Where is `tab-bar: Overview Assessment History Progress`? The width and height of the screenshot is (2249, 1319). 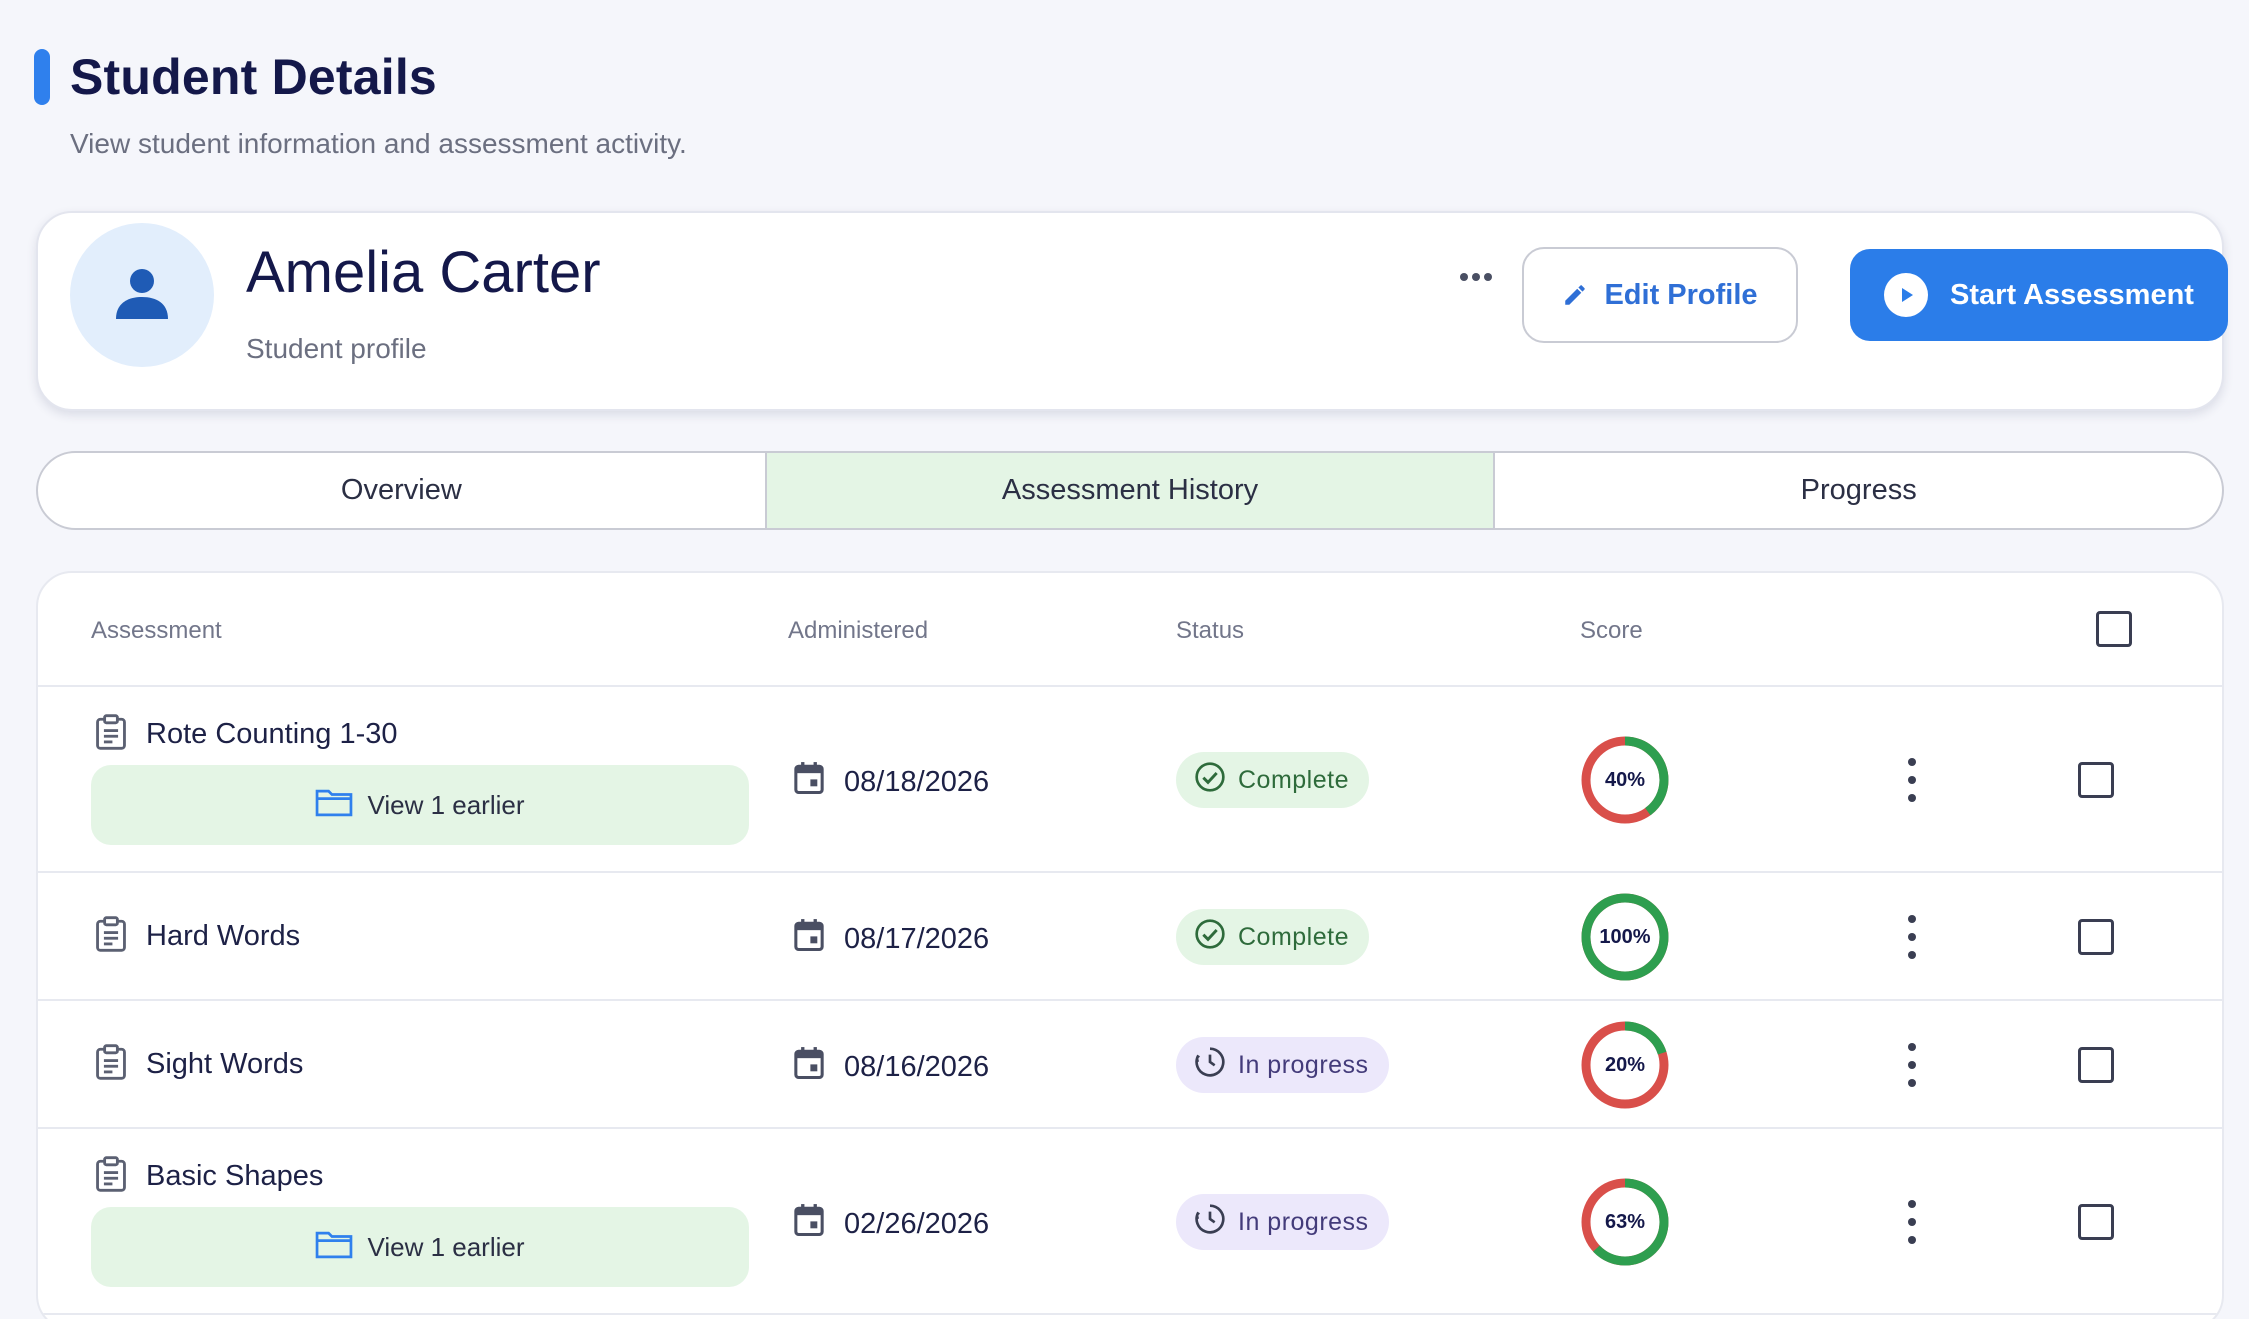
tab-bar: Overview Assessment History Progress is located at coordinates (1130, 490).